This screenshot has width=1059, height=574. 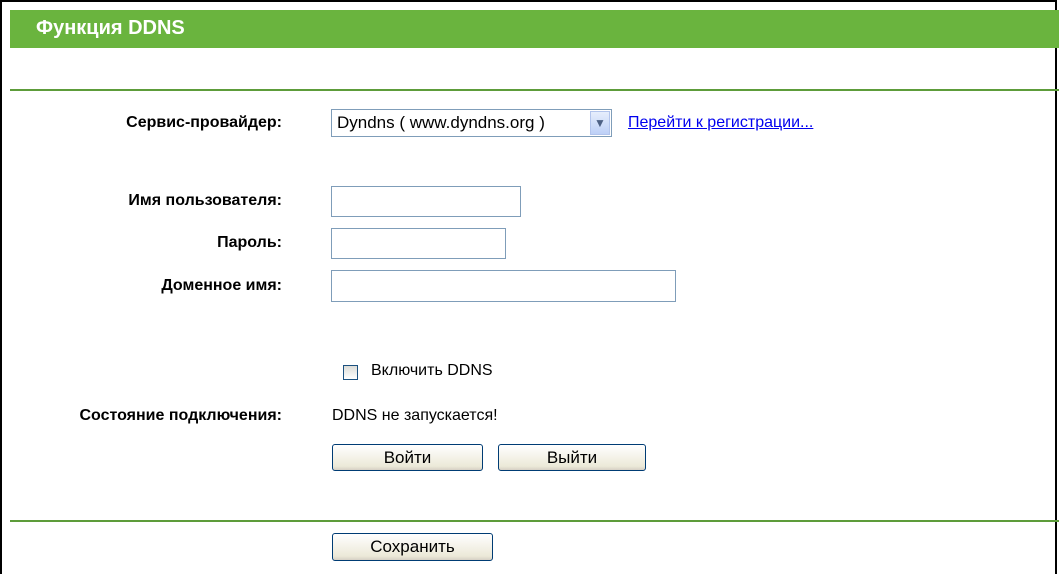 I want to click on save-button: Сохранить, so click(x=412, y=547).